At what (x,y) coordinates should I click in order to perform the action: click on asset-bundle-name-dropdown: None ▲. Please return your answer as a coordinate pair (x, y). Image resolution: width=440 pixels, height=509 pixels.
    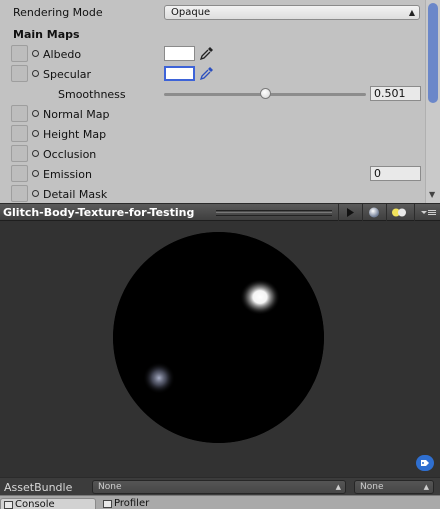
    Looking at the image, I should click on (219, 487).